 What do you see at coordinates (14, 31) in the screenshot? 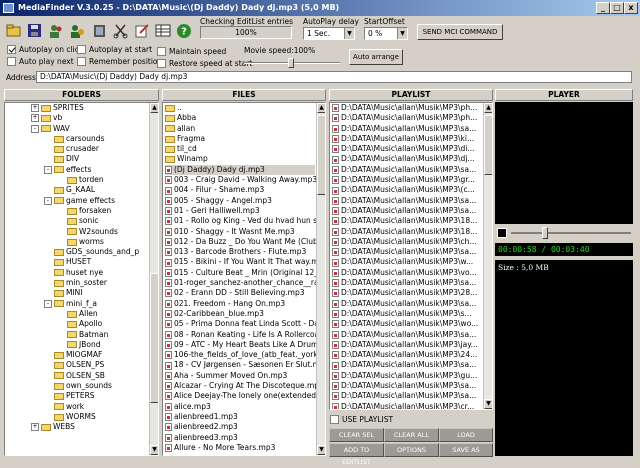
I see `folder-open-icon` at bounding box center [14, 31].